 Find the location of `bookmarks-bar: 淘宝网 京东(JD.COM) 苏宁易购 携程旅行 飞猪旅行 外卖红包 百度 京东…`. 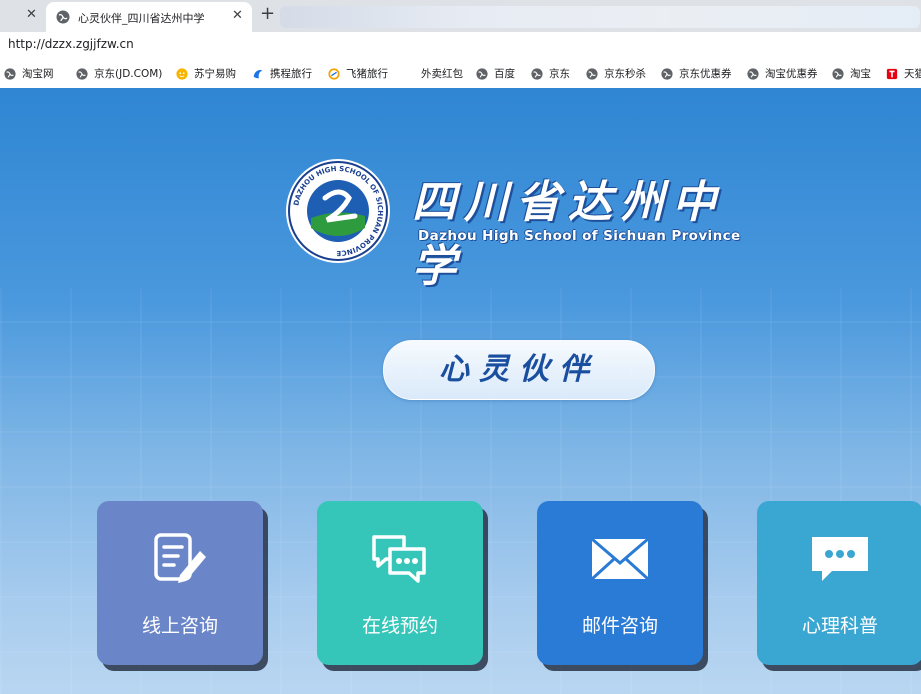

bookmarks-bar: 淘宝网 京东(JD.COM) 苏宁易购 携程旅行 飞猪旅行 外卖红包 百度 京东… is located at coordinates (460, 73).